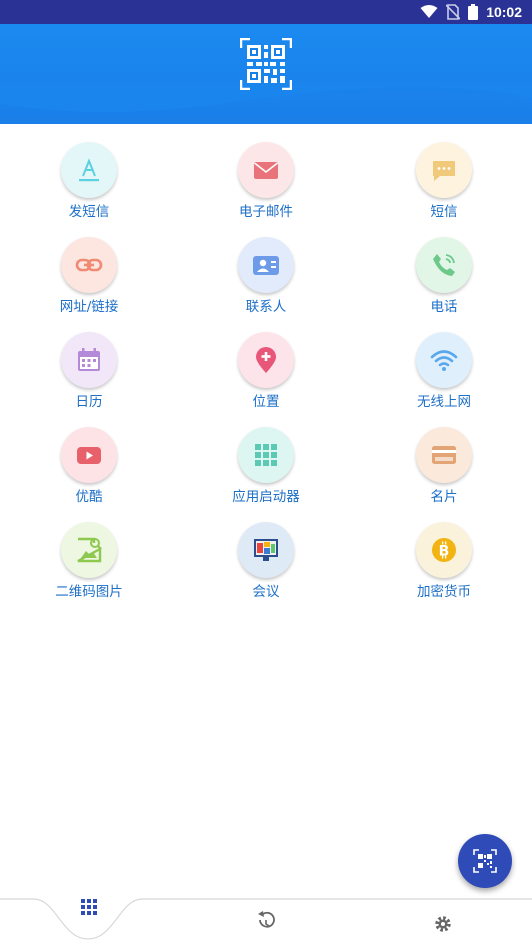 The height and width of the screenshot is (947, 532). I want to click on feature-label: 位置, so click(266, 402).